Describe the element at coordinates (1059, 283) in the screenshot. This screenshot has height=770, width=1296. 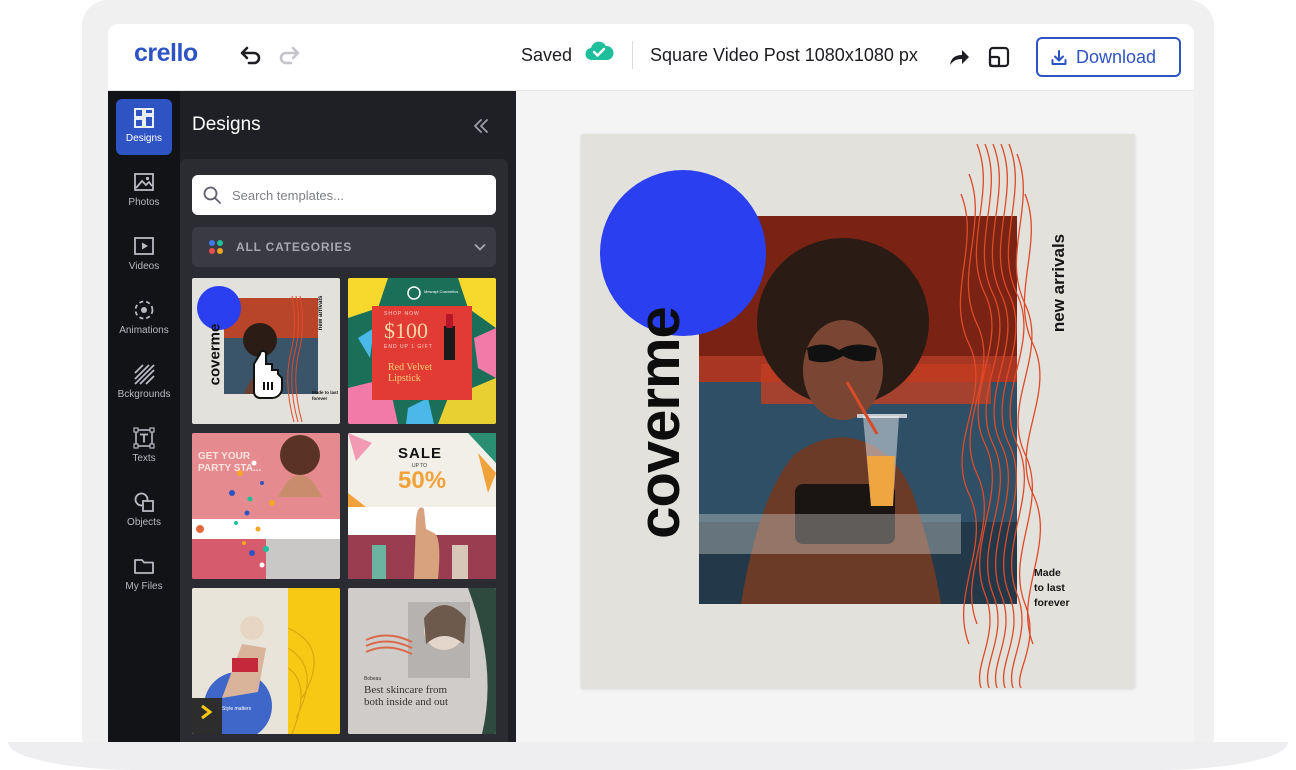
I see `artboard-tagline: new arrivals` at that location.